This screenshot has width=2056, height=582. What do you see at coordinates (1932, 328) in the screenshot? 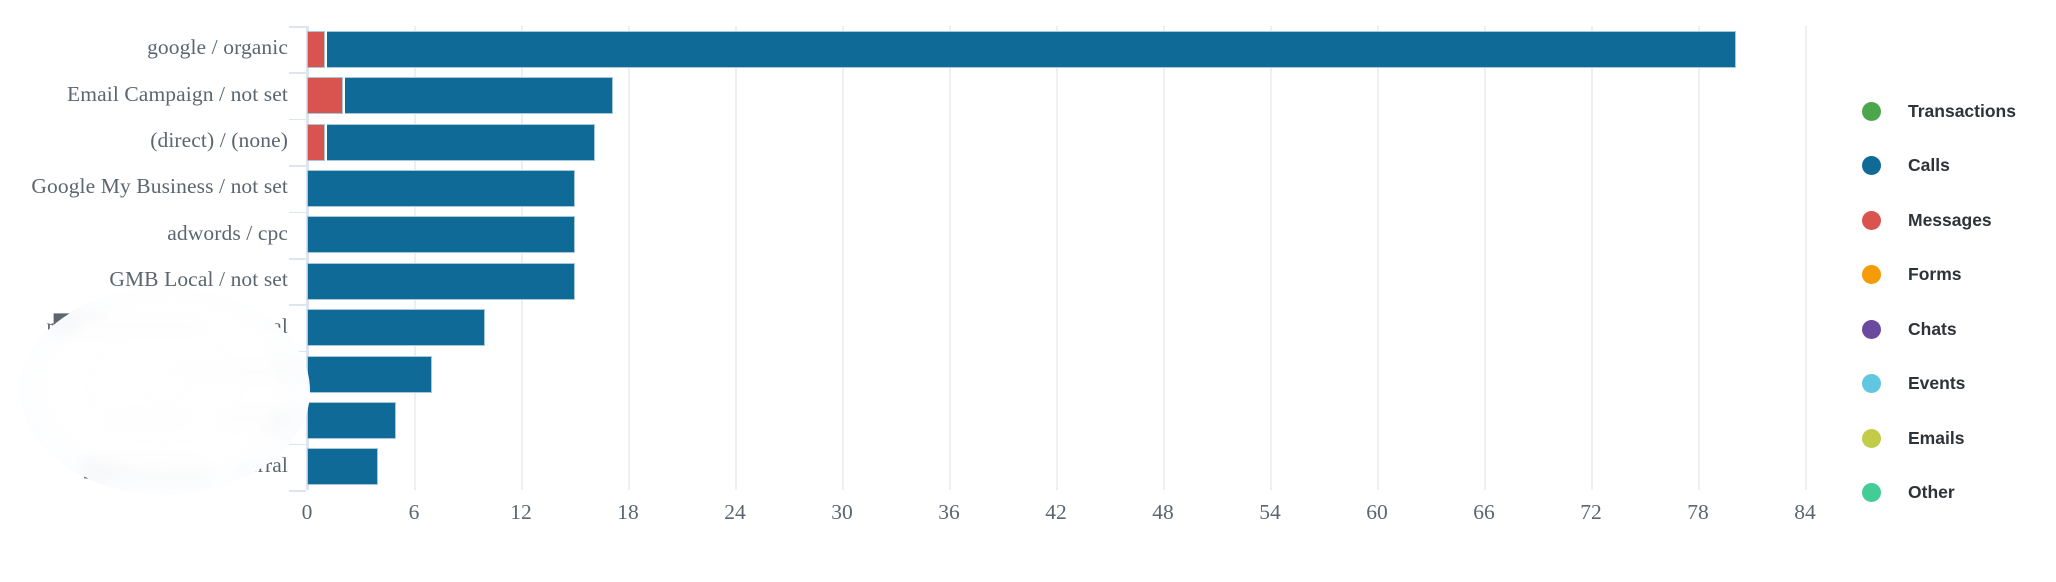
I see `legend-item-label: Chats` at bounding box center [1932, 328].